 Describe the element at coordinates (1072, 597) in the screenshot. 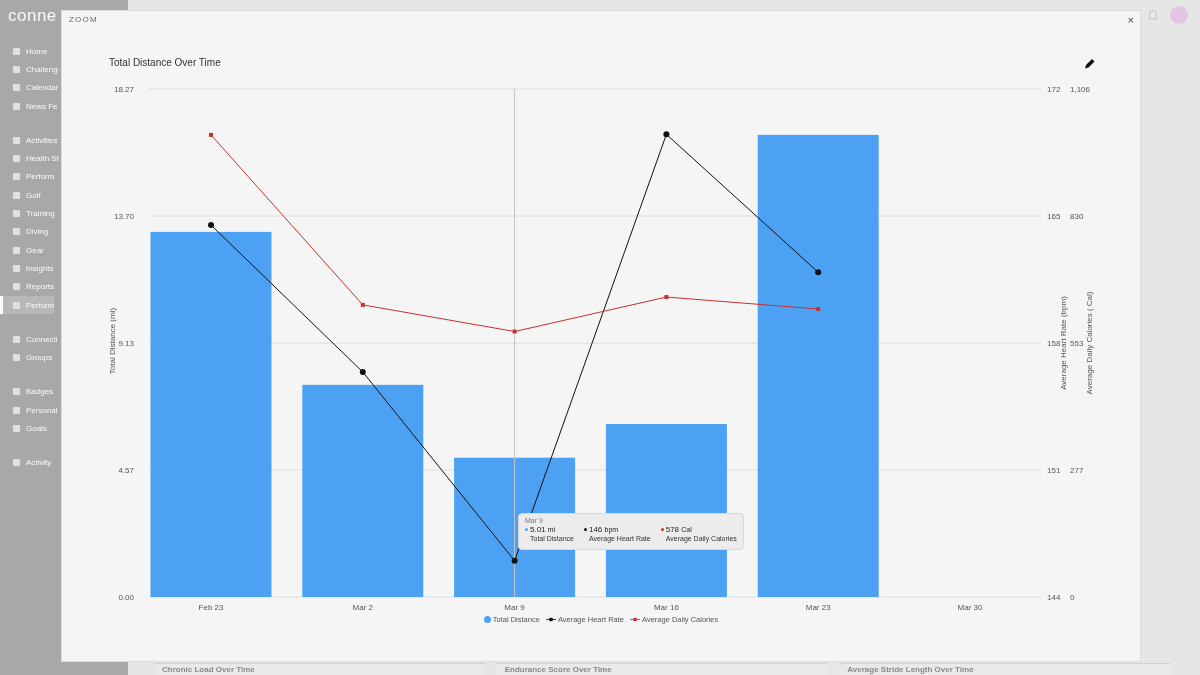

I see `axis-tick-label: 0` at that location.